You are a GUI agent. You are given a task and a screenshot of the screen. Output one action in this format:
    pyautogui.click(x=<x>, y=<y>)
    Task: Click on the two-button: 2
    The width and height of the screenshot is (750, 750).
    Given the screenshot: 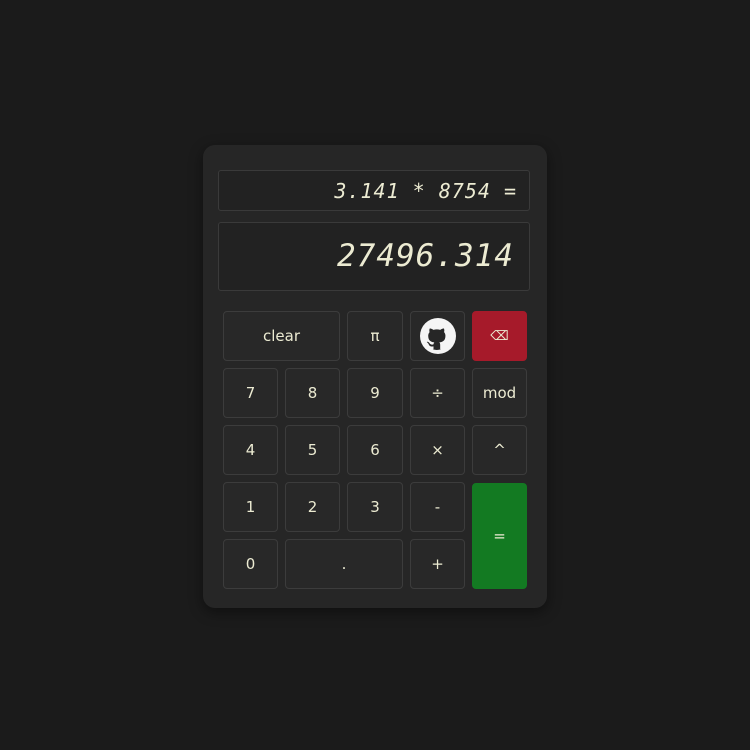 What is the action you would take?
    pyautogui.click(x=312, y=507)
    